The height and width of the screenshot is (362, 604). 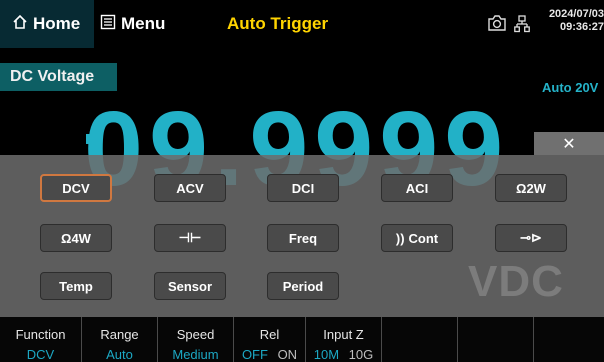 I want to click on resistance-4w-button: Ω4W, so click(x=76, y=238).